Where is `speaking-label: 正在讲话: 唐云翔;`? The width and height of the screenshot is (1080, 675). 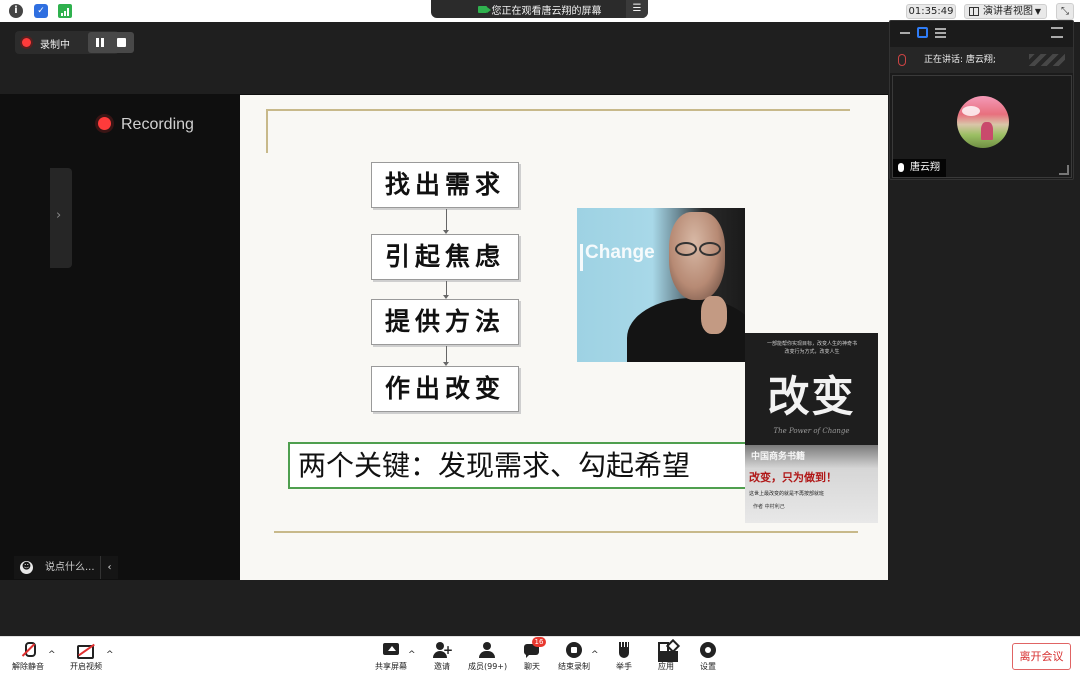
speaking-label: 正在讲话: 唐云翔; is located at coordinates (960, 60).